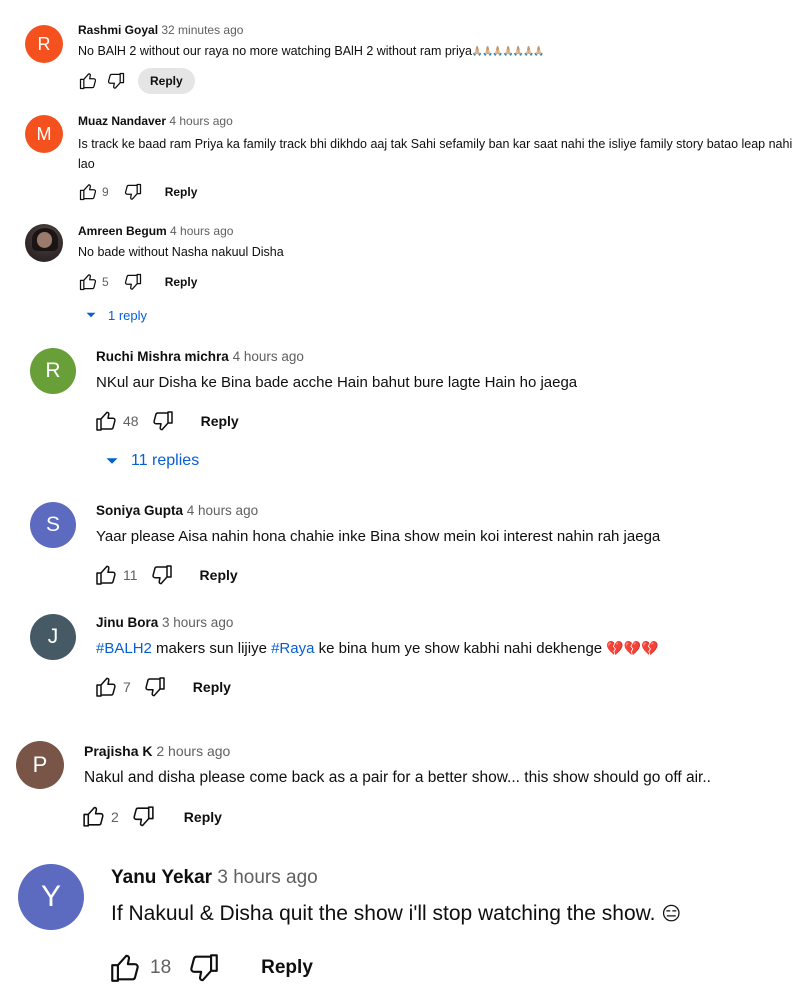 The image size is (800, 1000). What do you see at coordinates (105, 282) in the screenshot?
I see `like-count: 5` at bounding box center [105, 282].